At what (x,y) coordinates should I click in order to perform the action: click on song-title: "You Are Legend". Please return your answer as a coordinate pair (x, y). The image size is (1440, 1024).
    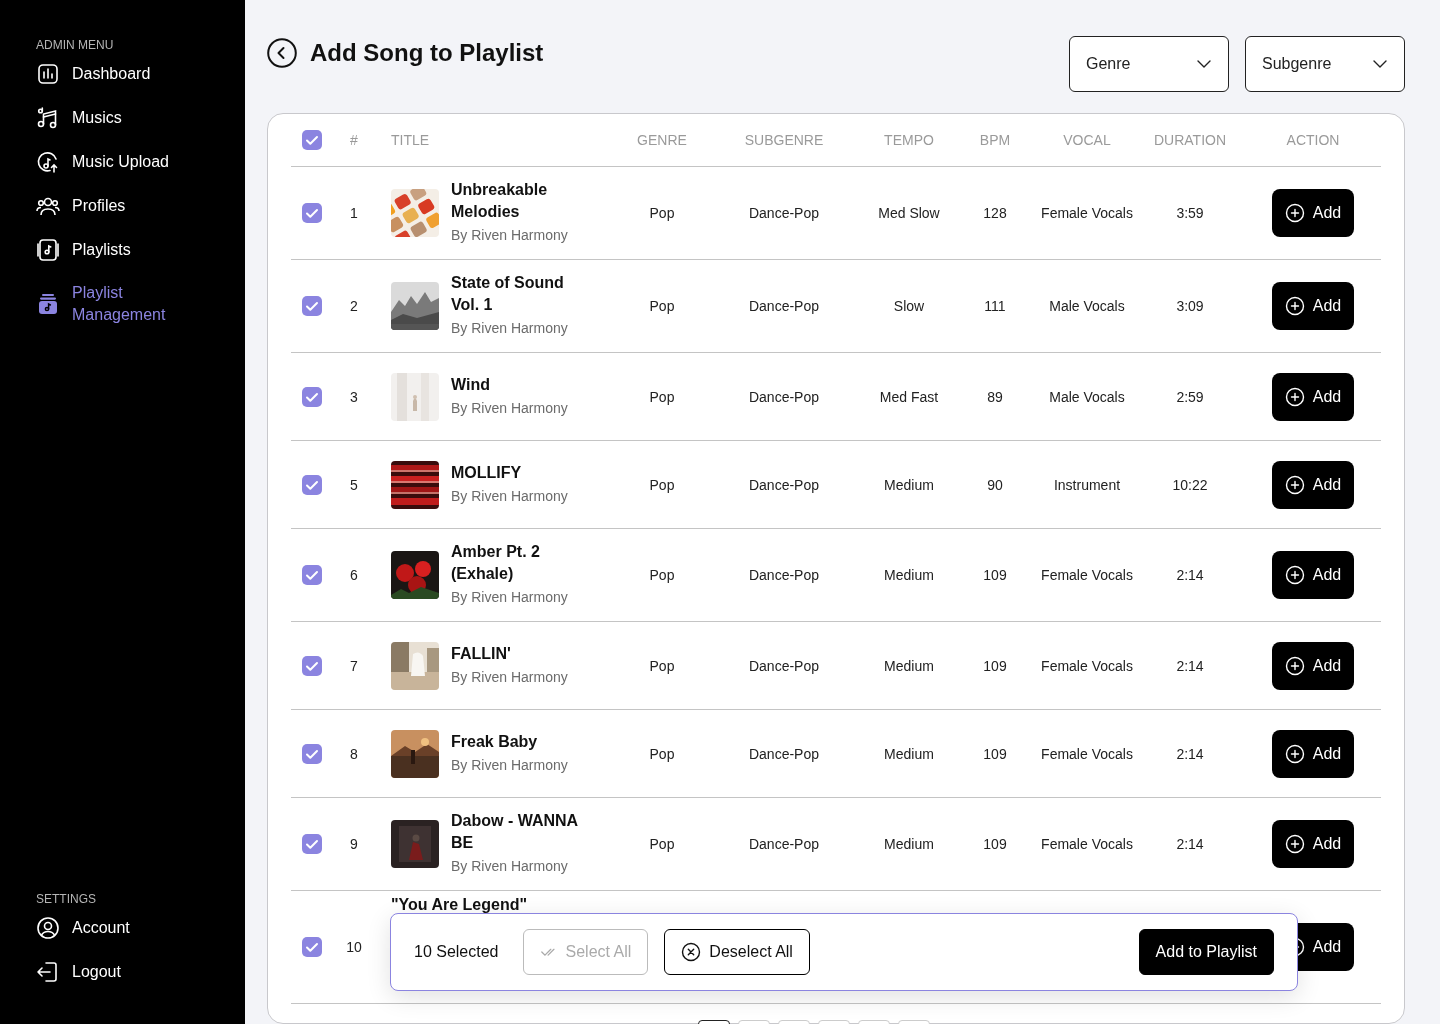
    Looking at the image, I should click on (459, 905).